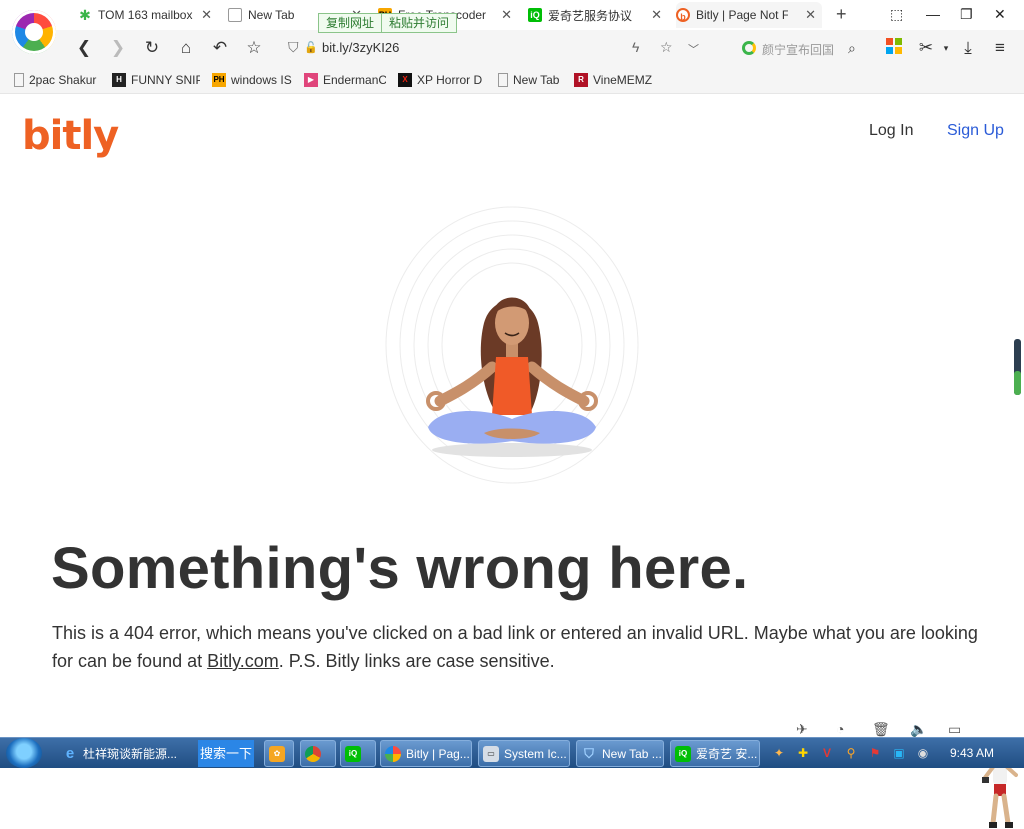 The width and height of the screenshot is (1024, 829). I want to click on start-button, so click(24, 753).